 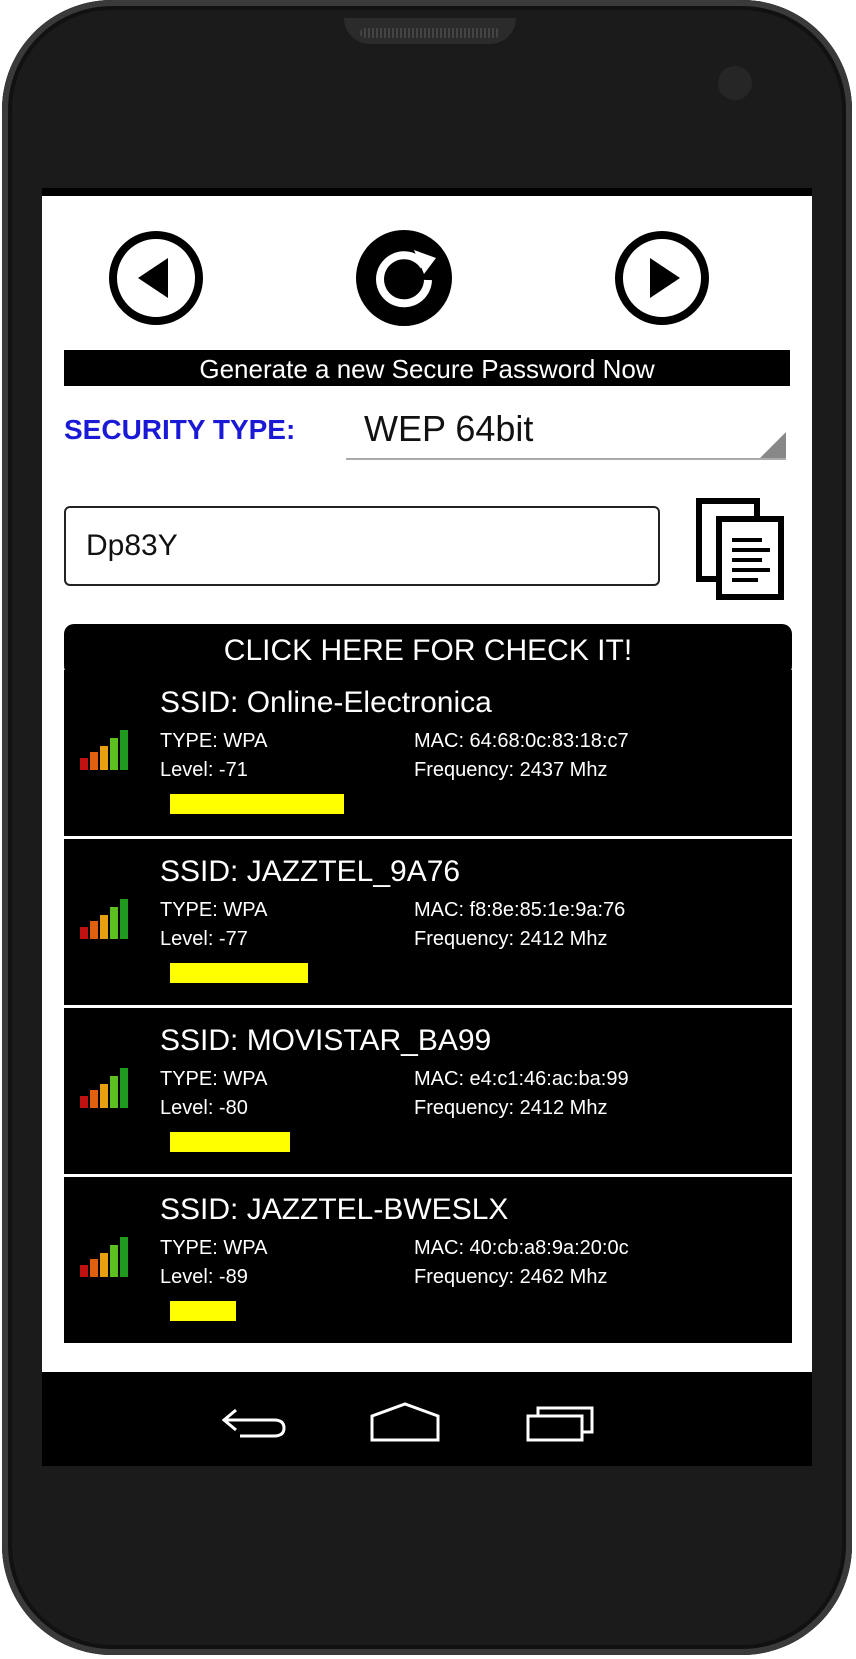 What do you see at coordinates (427, 192) in the screenshot?
I see `status-bar` at bounding box center [427, 192].